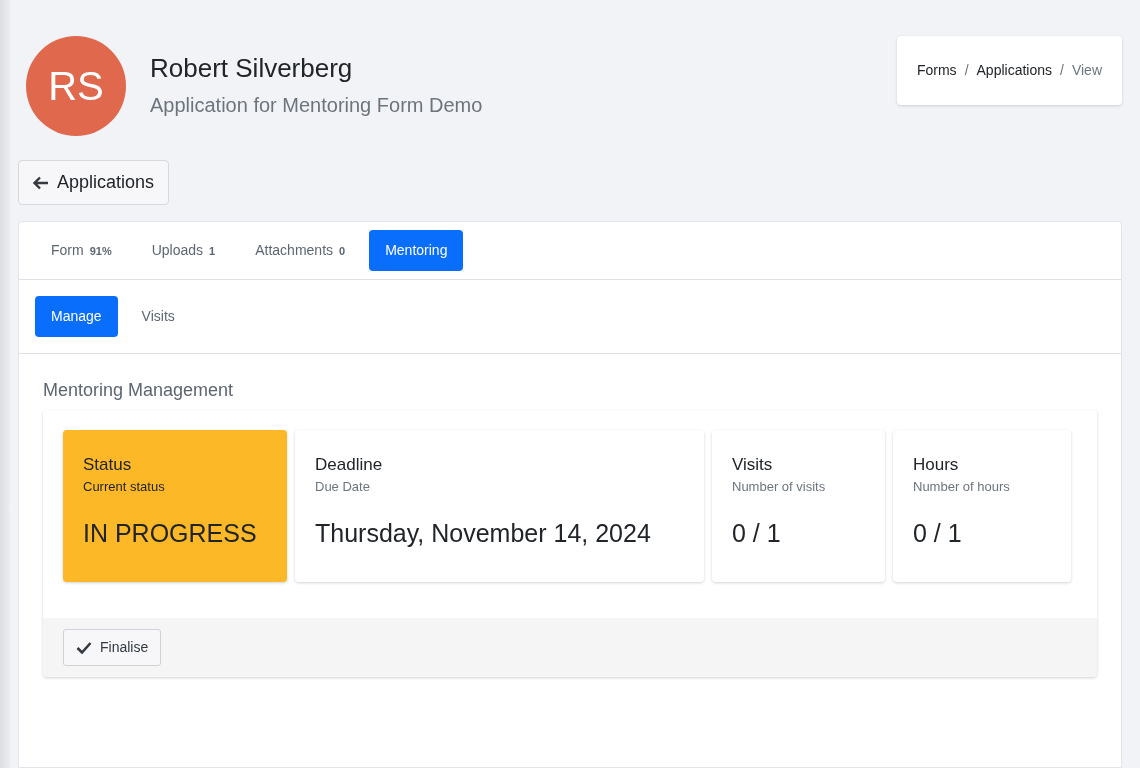 The height and width of the screenshot is (768, 1140). I want to click on tile-title: Visits, so click(753, 464).